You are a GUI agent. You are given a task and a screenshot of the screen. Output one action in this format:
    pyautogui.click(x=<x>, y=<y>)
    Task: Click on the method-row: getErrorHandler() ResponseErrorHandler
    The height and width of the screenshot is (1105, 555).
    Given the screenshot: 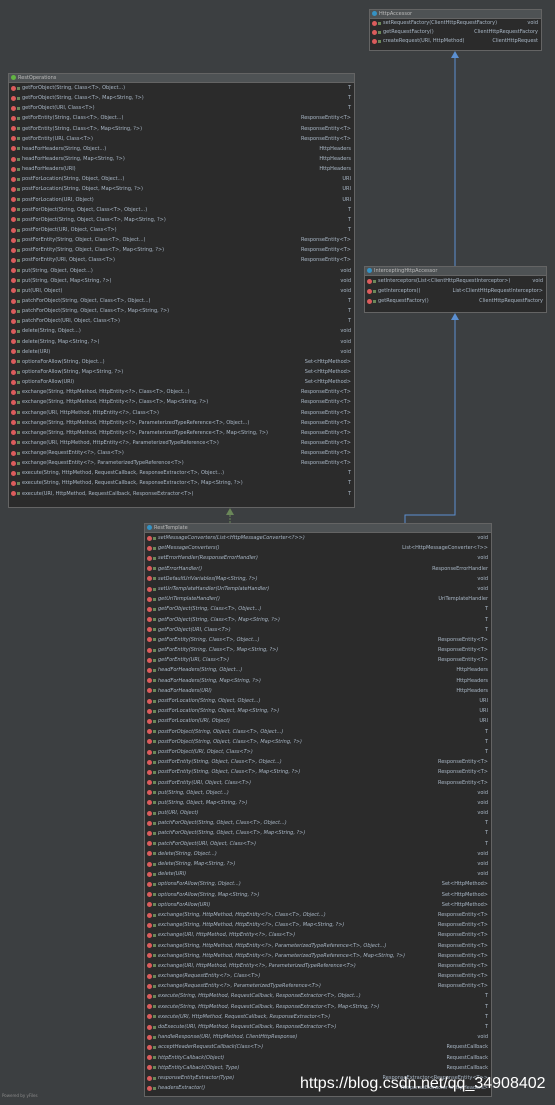 What is the action you would take?
    pyautogui.click(x=318, y=569)
    